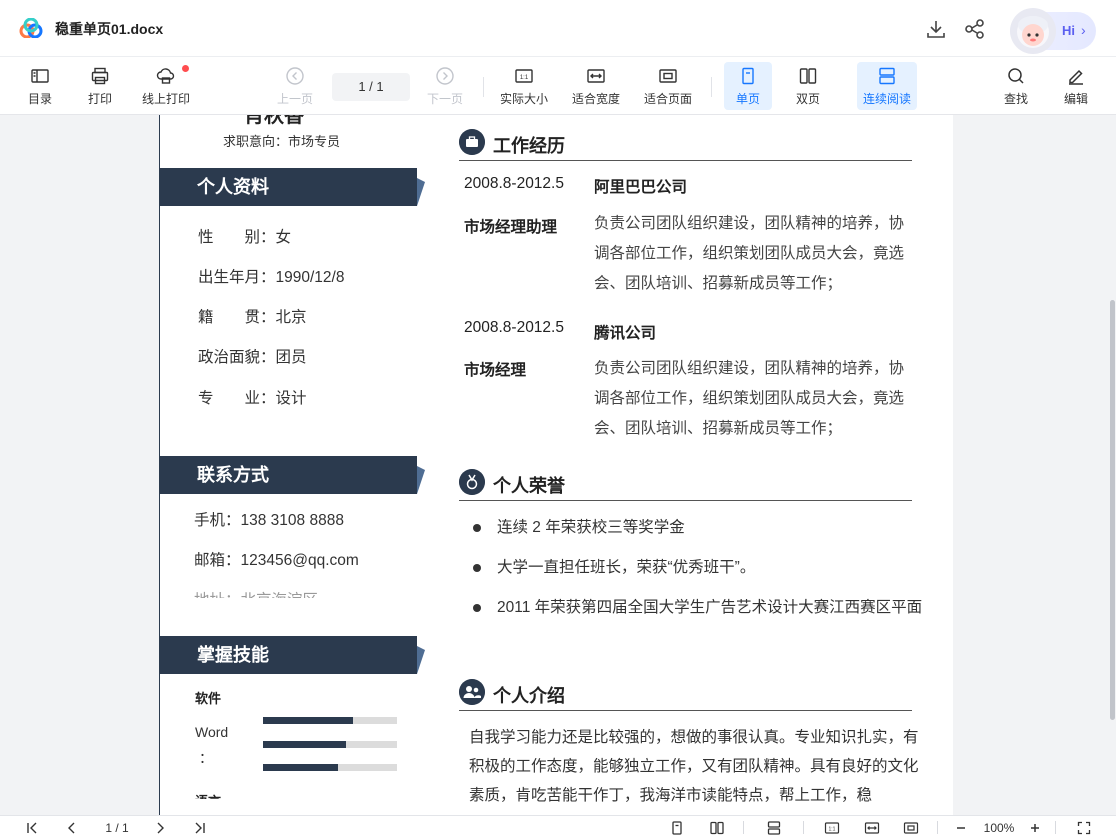 Image resolution: width=1116 pixels, height=838 pixels. Describe the element at coordinates (117, 827) in the screenshot. I see `status-page-indicator: 1 / 1` at that location.